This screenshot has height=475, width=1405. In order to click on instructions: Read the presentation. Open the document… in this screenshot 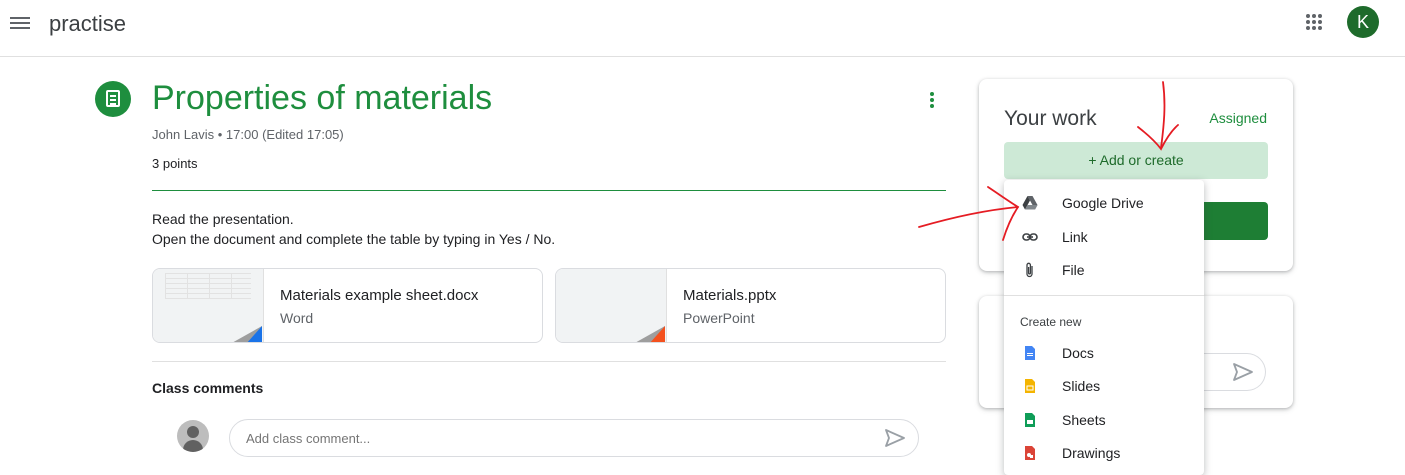, I will do `click(353, 229)`.